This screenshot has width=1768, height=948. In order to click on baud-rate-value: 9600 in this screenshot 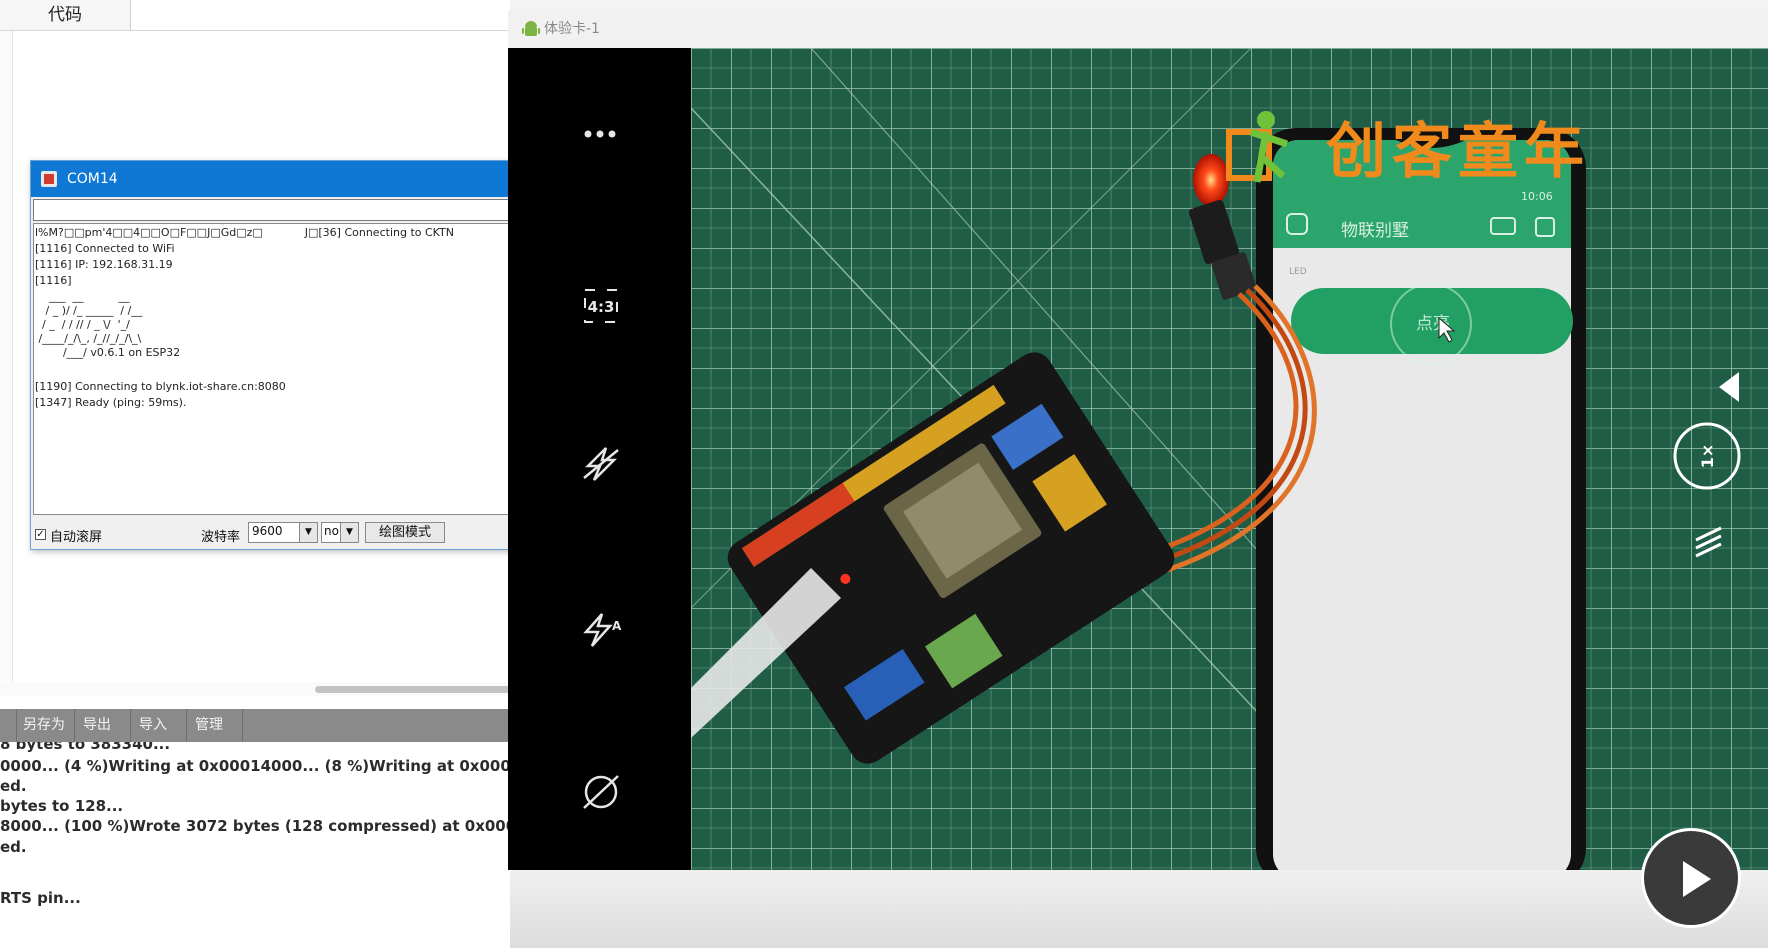, I will do `click(267, 531)`.